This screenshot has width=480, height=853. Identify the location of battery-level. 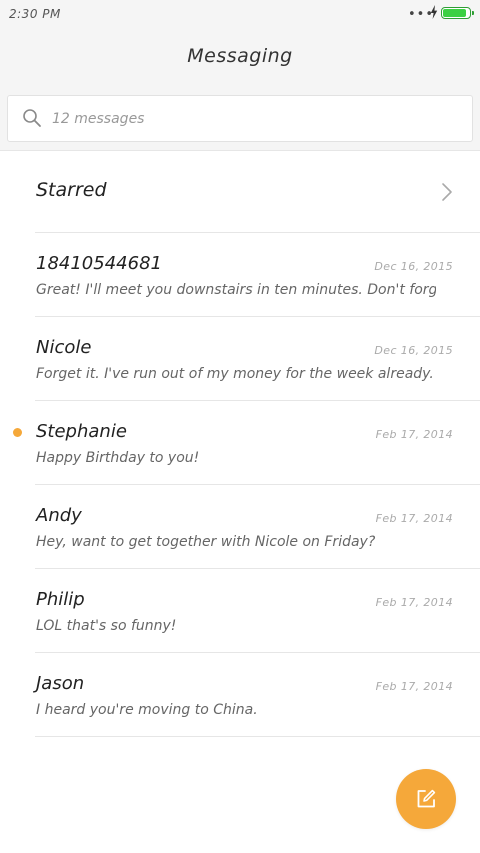
(454, 13).